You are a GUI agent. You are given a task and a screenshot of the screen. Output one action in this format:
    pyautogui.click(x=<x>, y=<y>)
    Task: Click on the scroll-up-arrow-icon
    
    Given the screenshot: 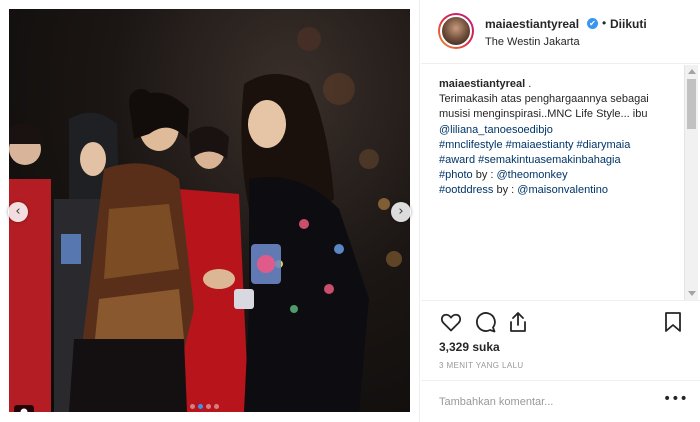 What is the action you would take?
    pyautogui.click(x=692, y=71)
    